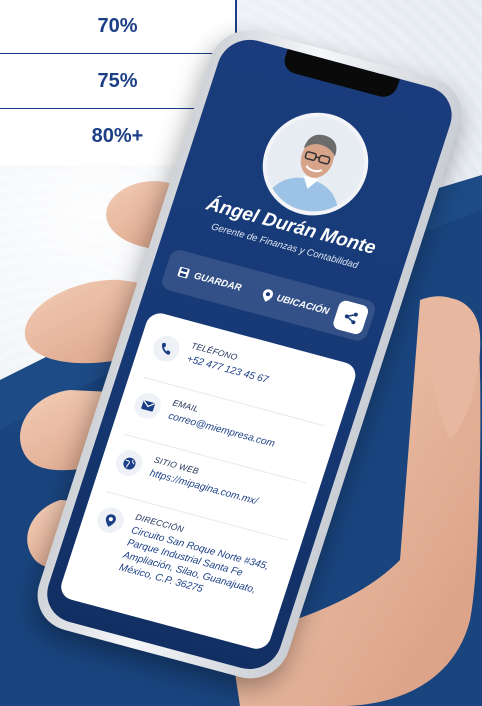 The image size is (482, 706). I want to click on envelope-icon, so click(148, 406).